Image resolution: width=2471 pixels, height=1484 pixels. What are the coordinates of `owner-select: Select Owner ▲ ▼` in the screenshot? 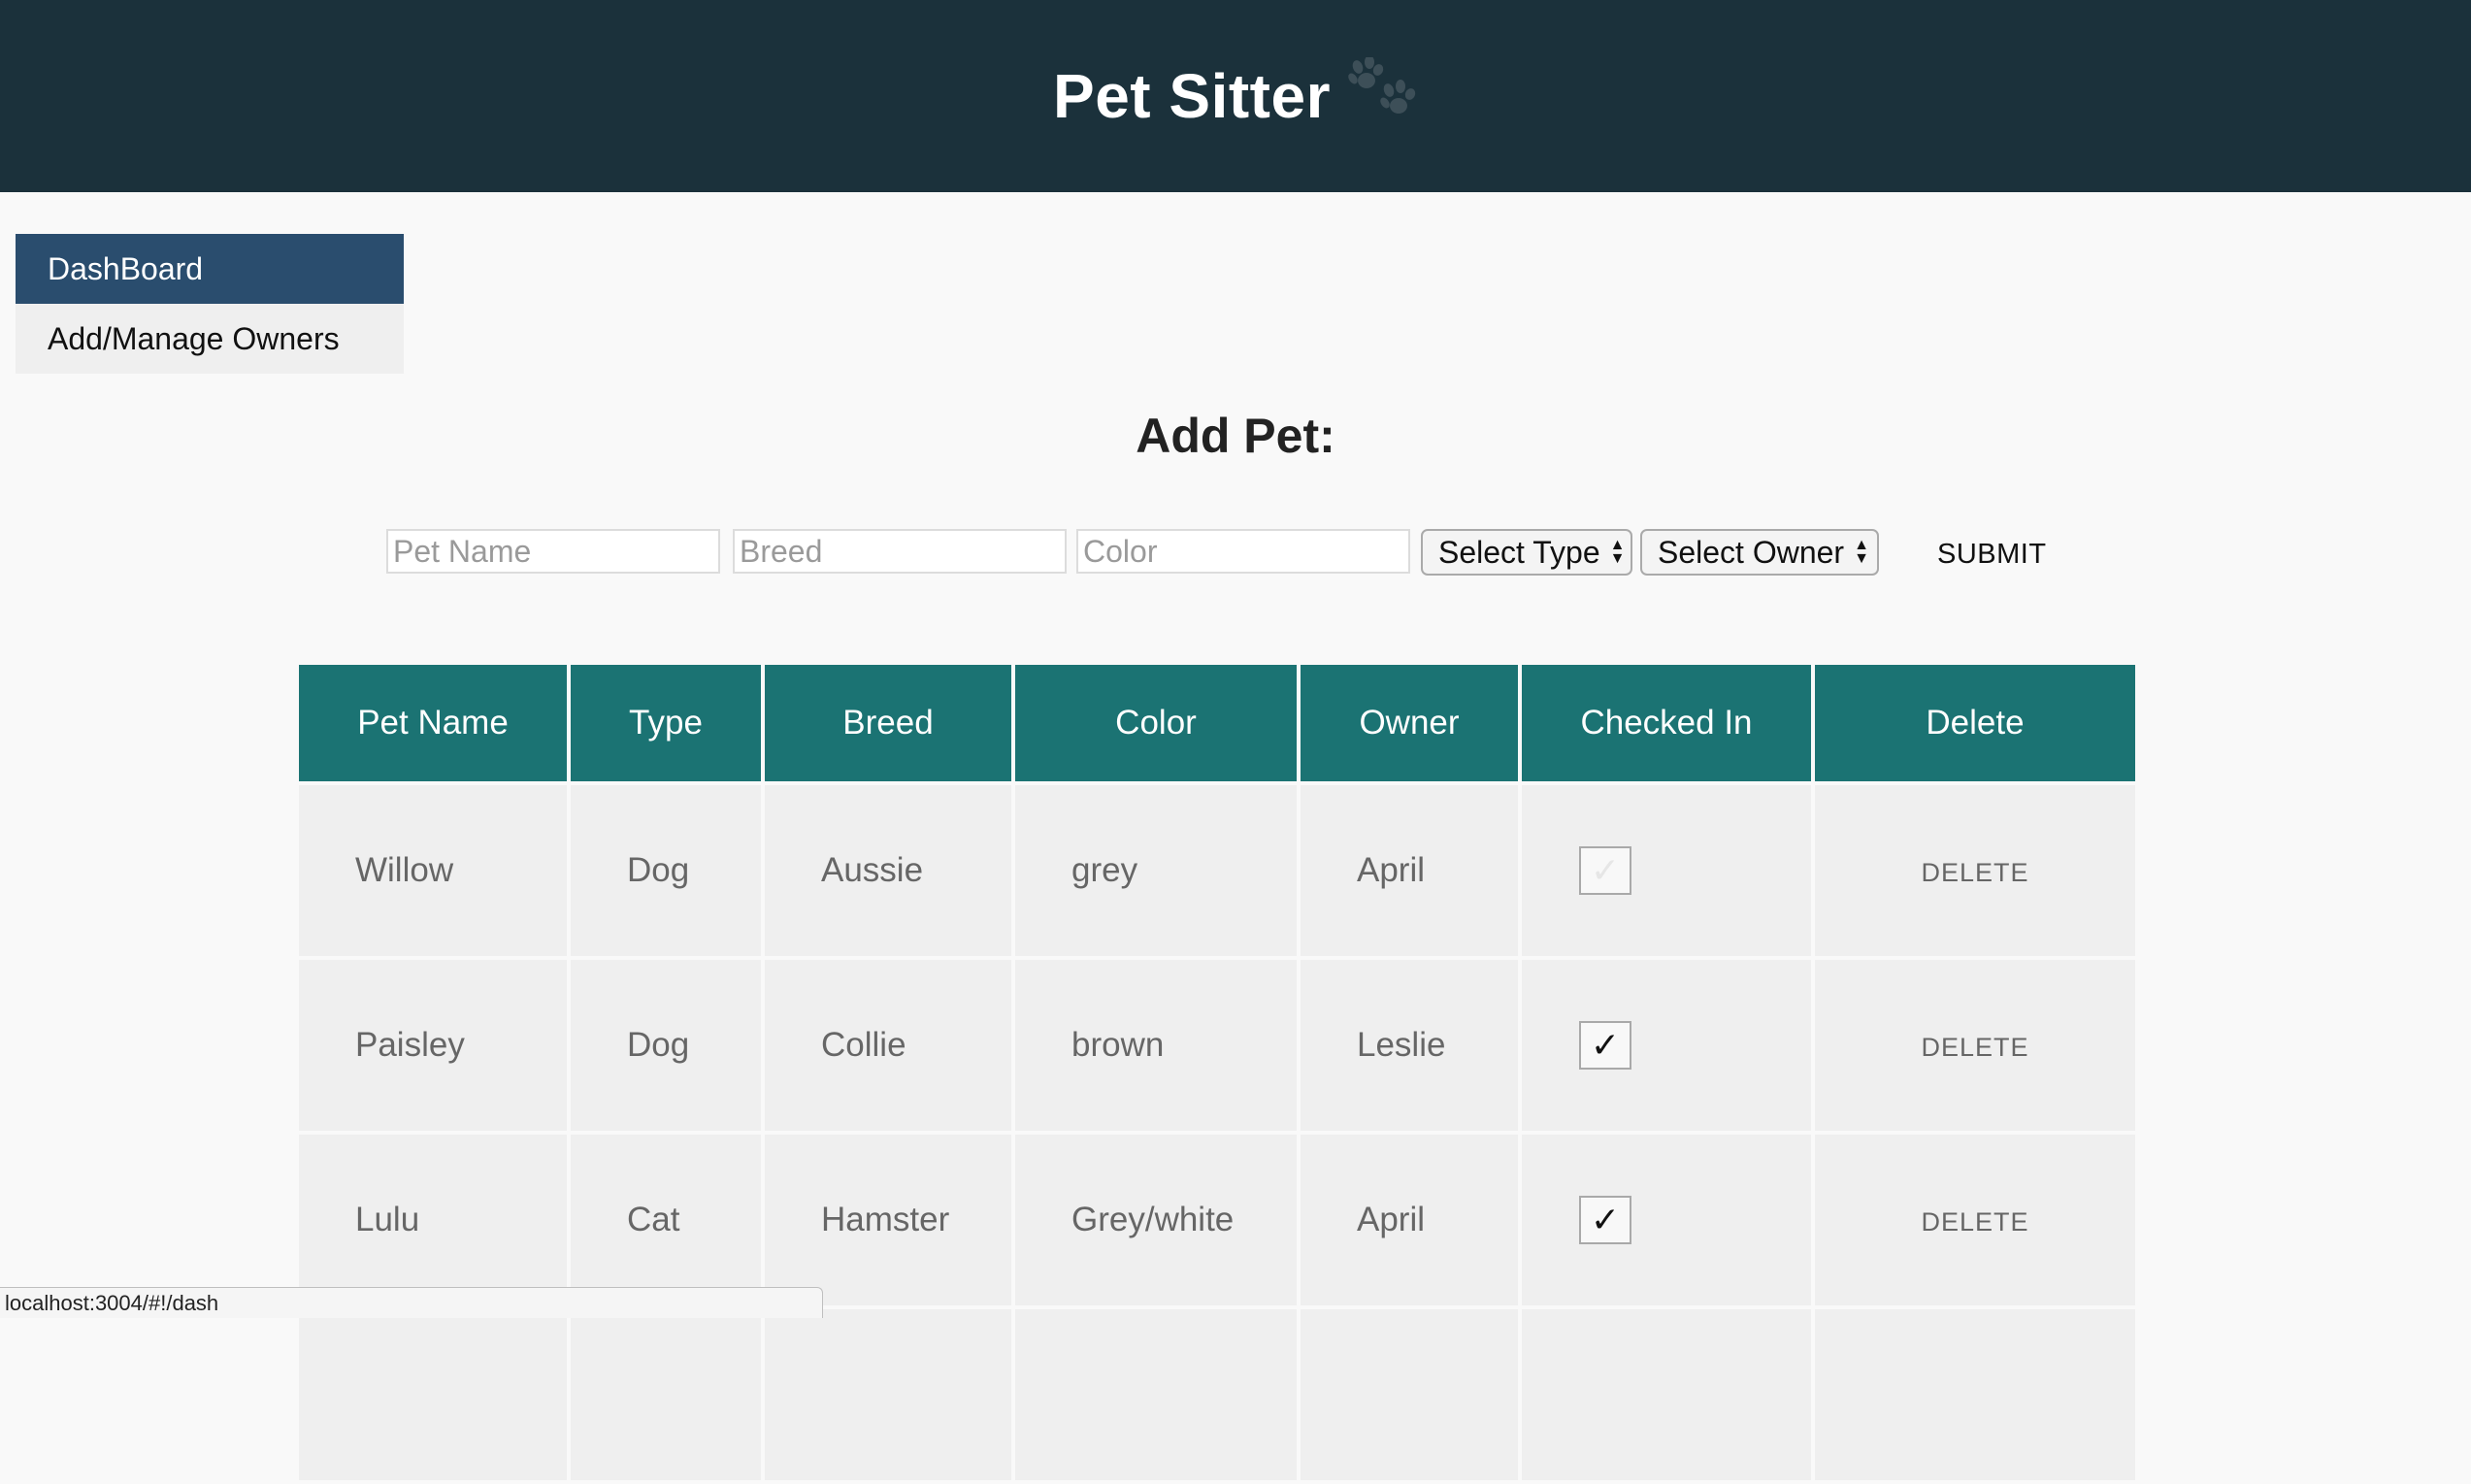 It's located at (1760, 552).